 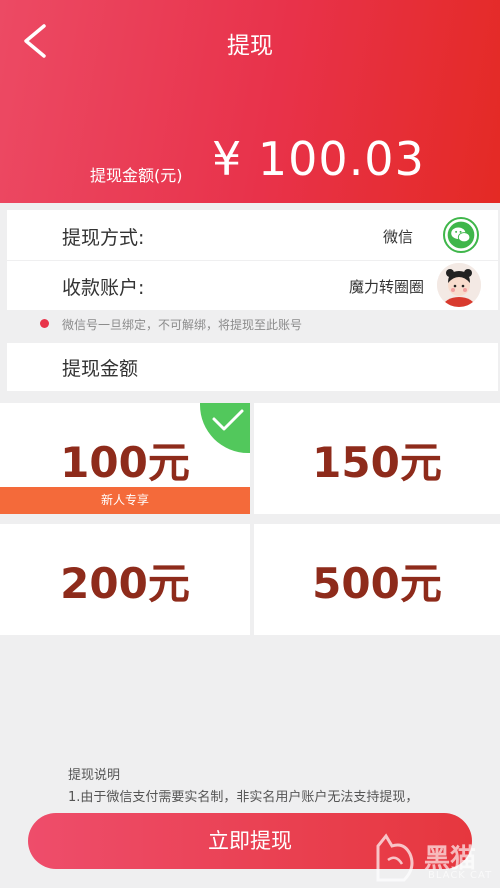 I want to click on amount-value: ¥ 100.03, so click(x=318, y=159).